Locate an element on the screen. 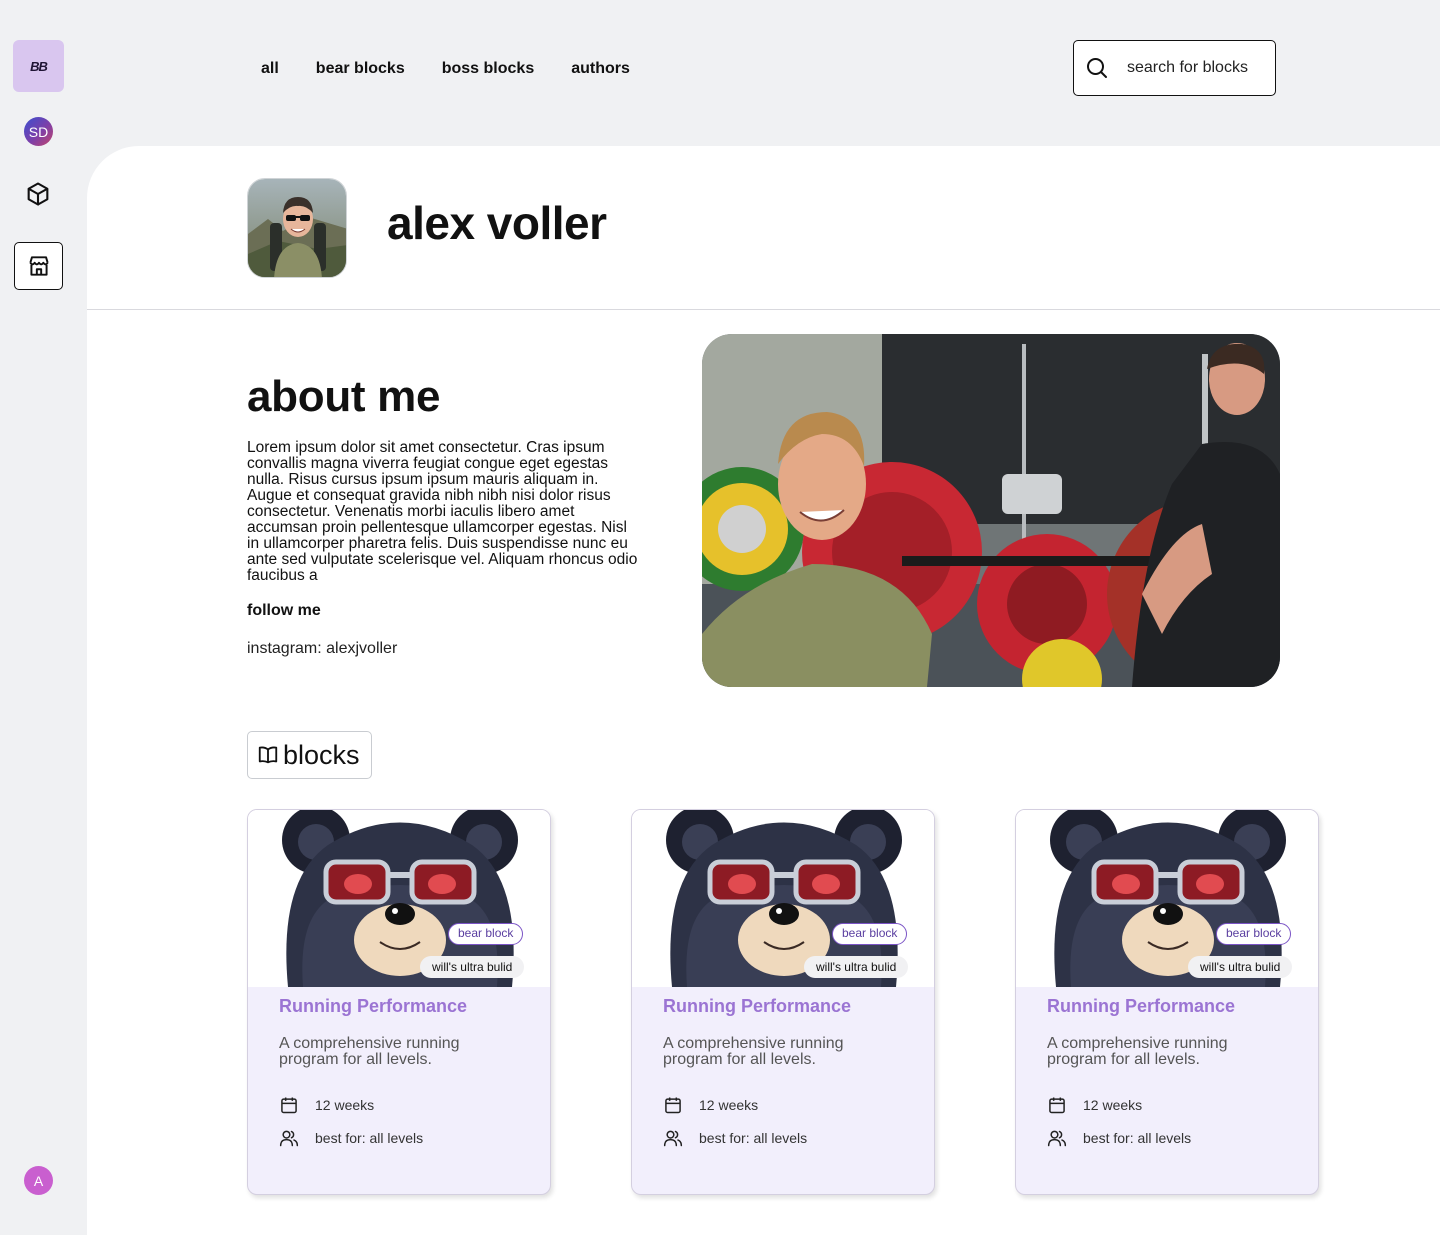  blocks-section-label: blocks is located at coordinates (309, 755).